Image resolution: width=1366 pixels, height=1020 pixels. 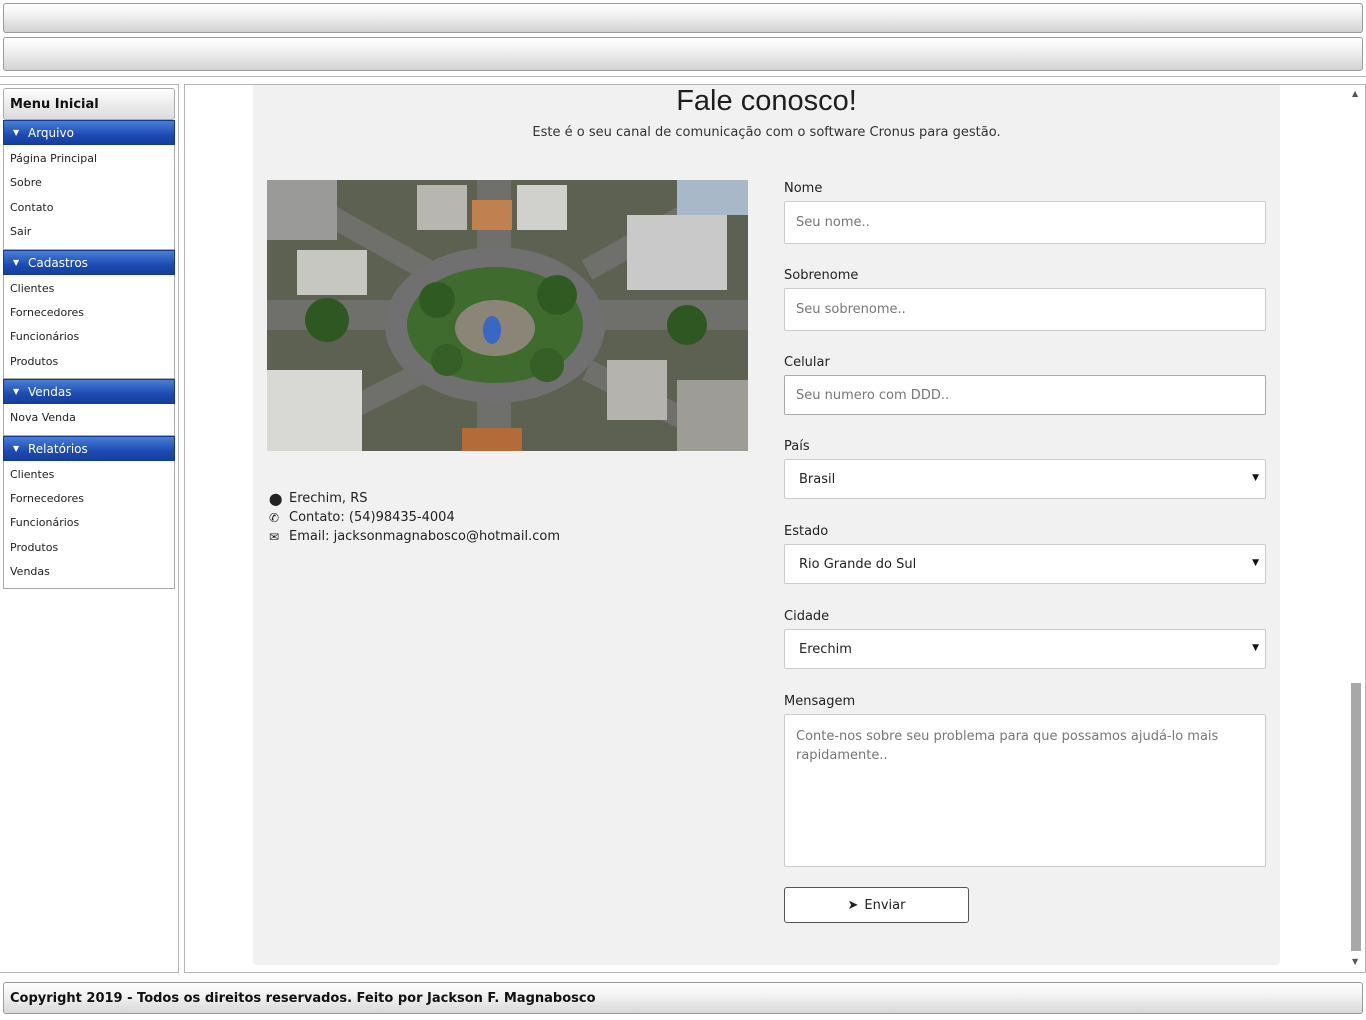 I want to click on map-marker-icon: ⬤, so click(x=276, y=498).